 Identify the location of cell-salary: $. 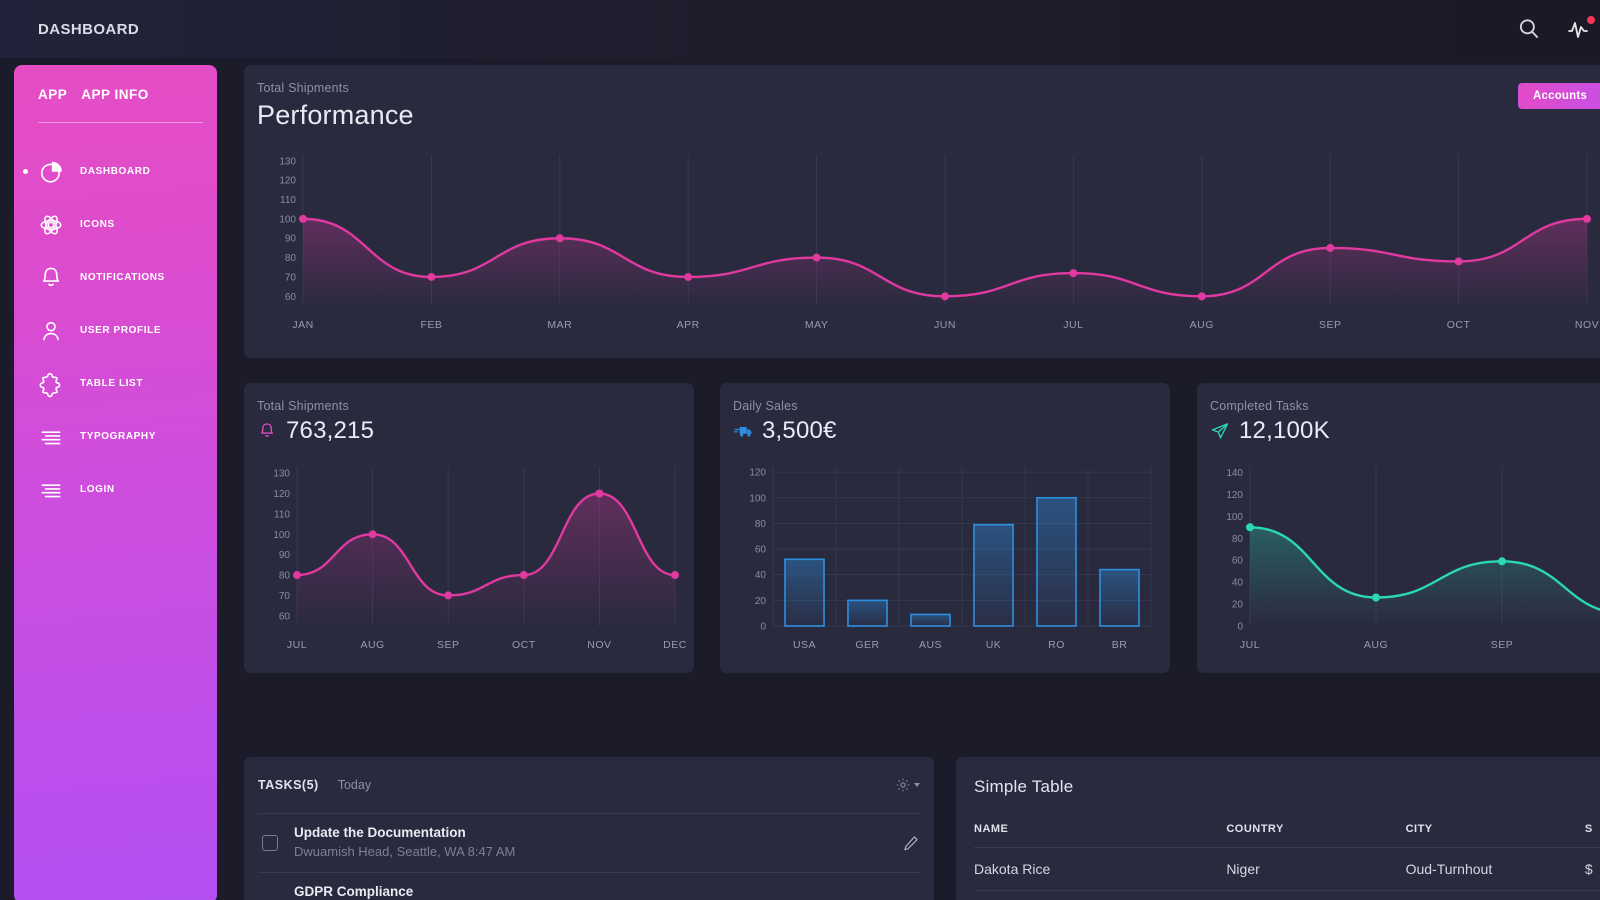
(1592, 869).